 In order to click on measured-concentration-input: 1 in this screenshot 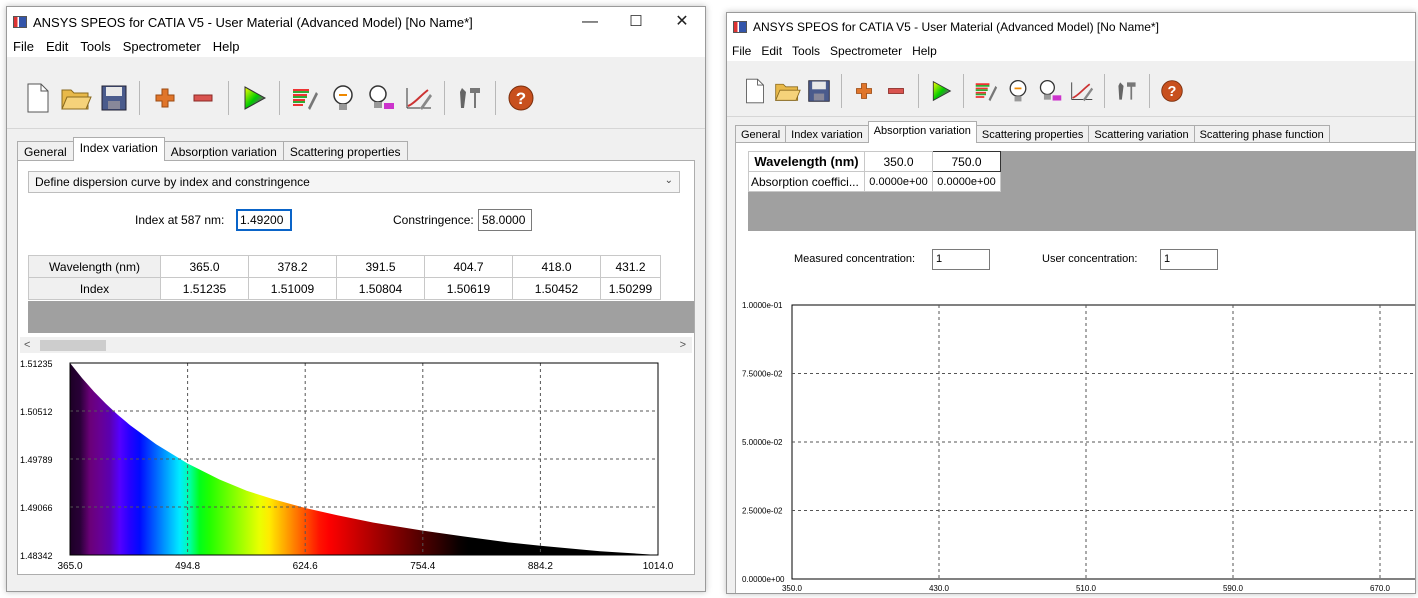, I will do `click(961, 259)`.